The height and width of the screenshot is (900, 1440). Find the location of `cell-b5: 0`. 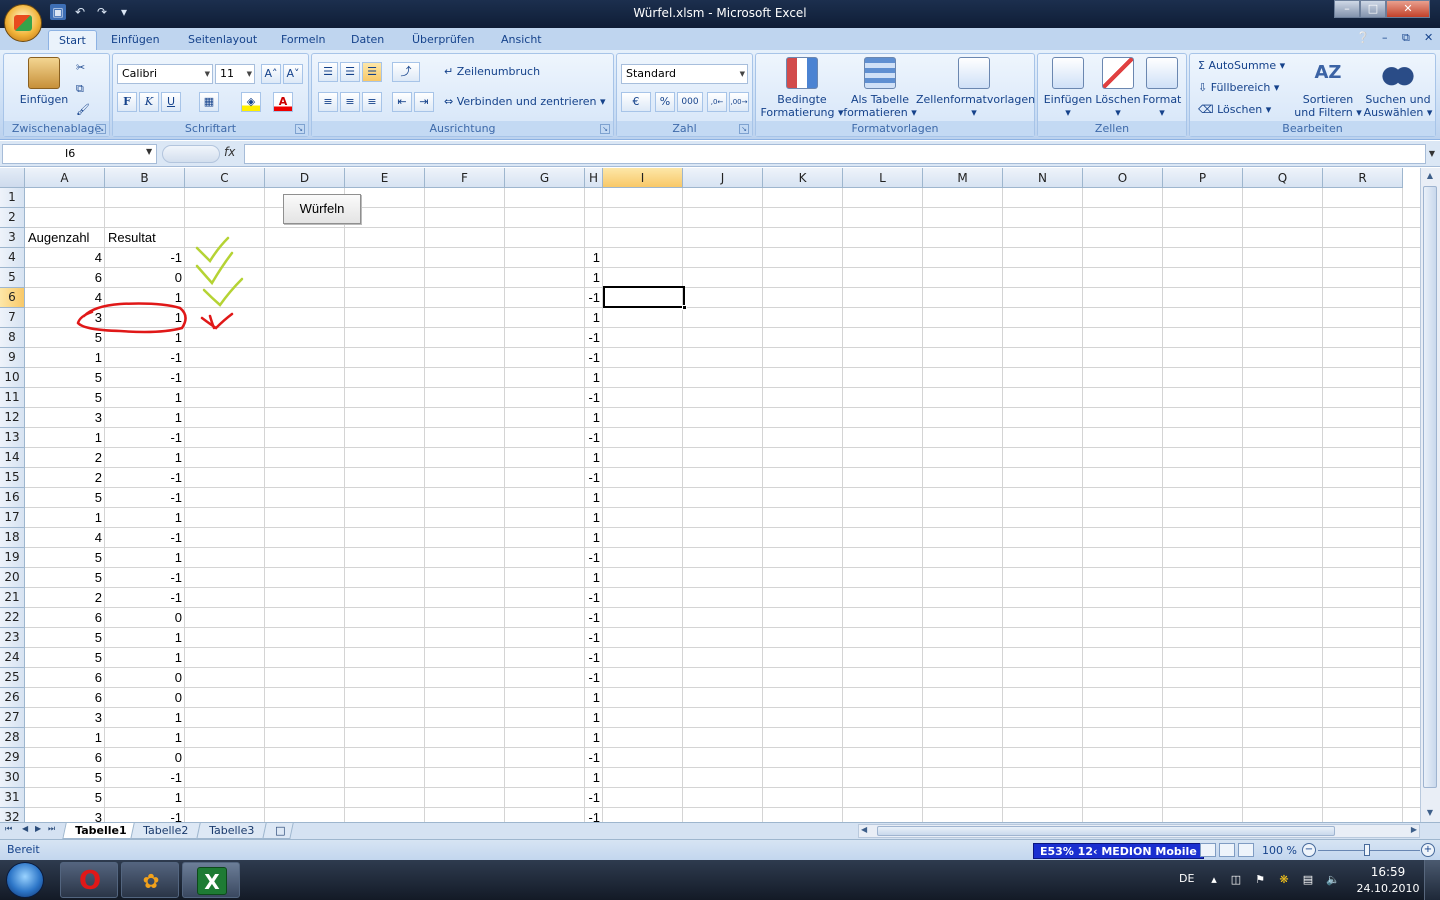

cell-b5: 0 is located at coordinates (145, 278).